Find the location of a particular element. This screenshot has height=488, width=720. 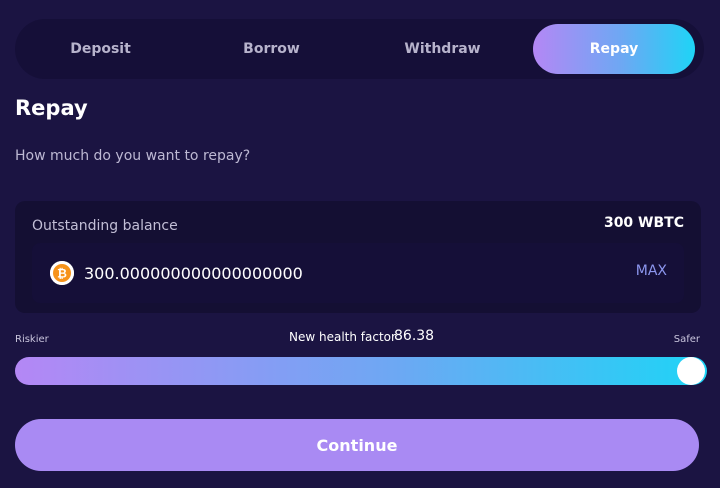

slider-thumb is located at coordinates (691, 371).